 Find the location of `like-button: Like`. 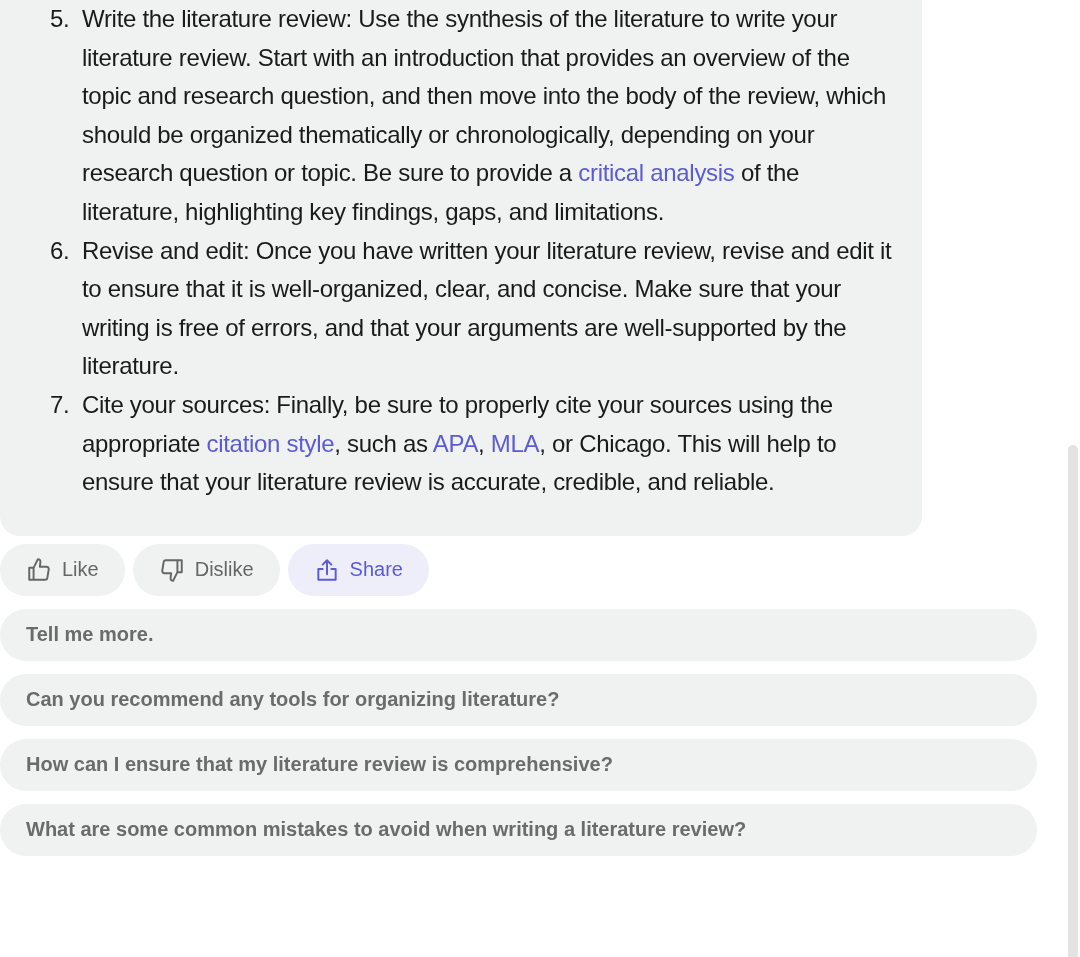

like-button: Like is located at coordinates (62, 569).